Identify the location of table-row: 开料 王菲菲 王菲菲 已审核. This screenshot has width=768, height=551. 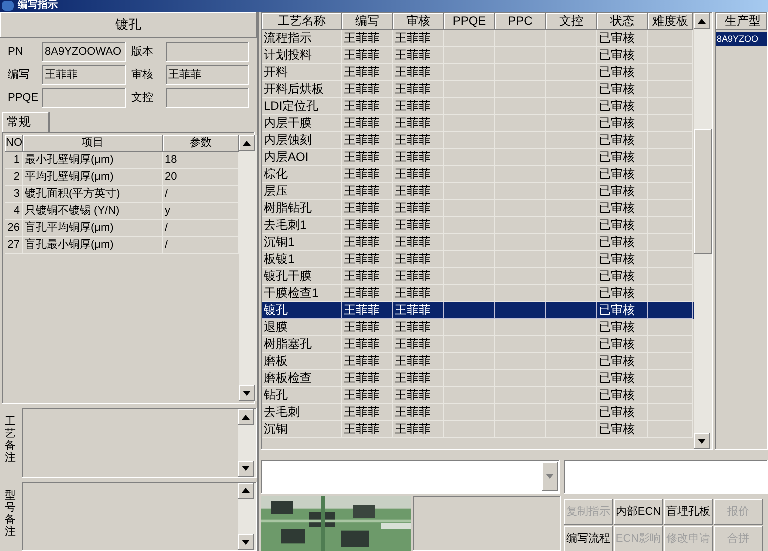
(478, 72).